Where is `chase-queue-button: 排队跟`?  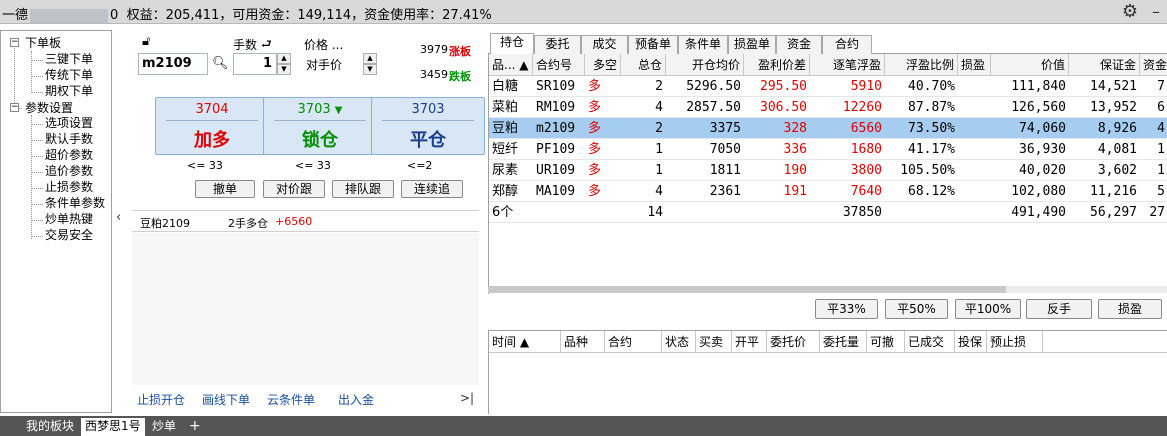
chase-queue-button: 排队跟 is located at coordinates (363, 189).